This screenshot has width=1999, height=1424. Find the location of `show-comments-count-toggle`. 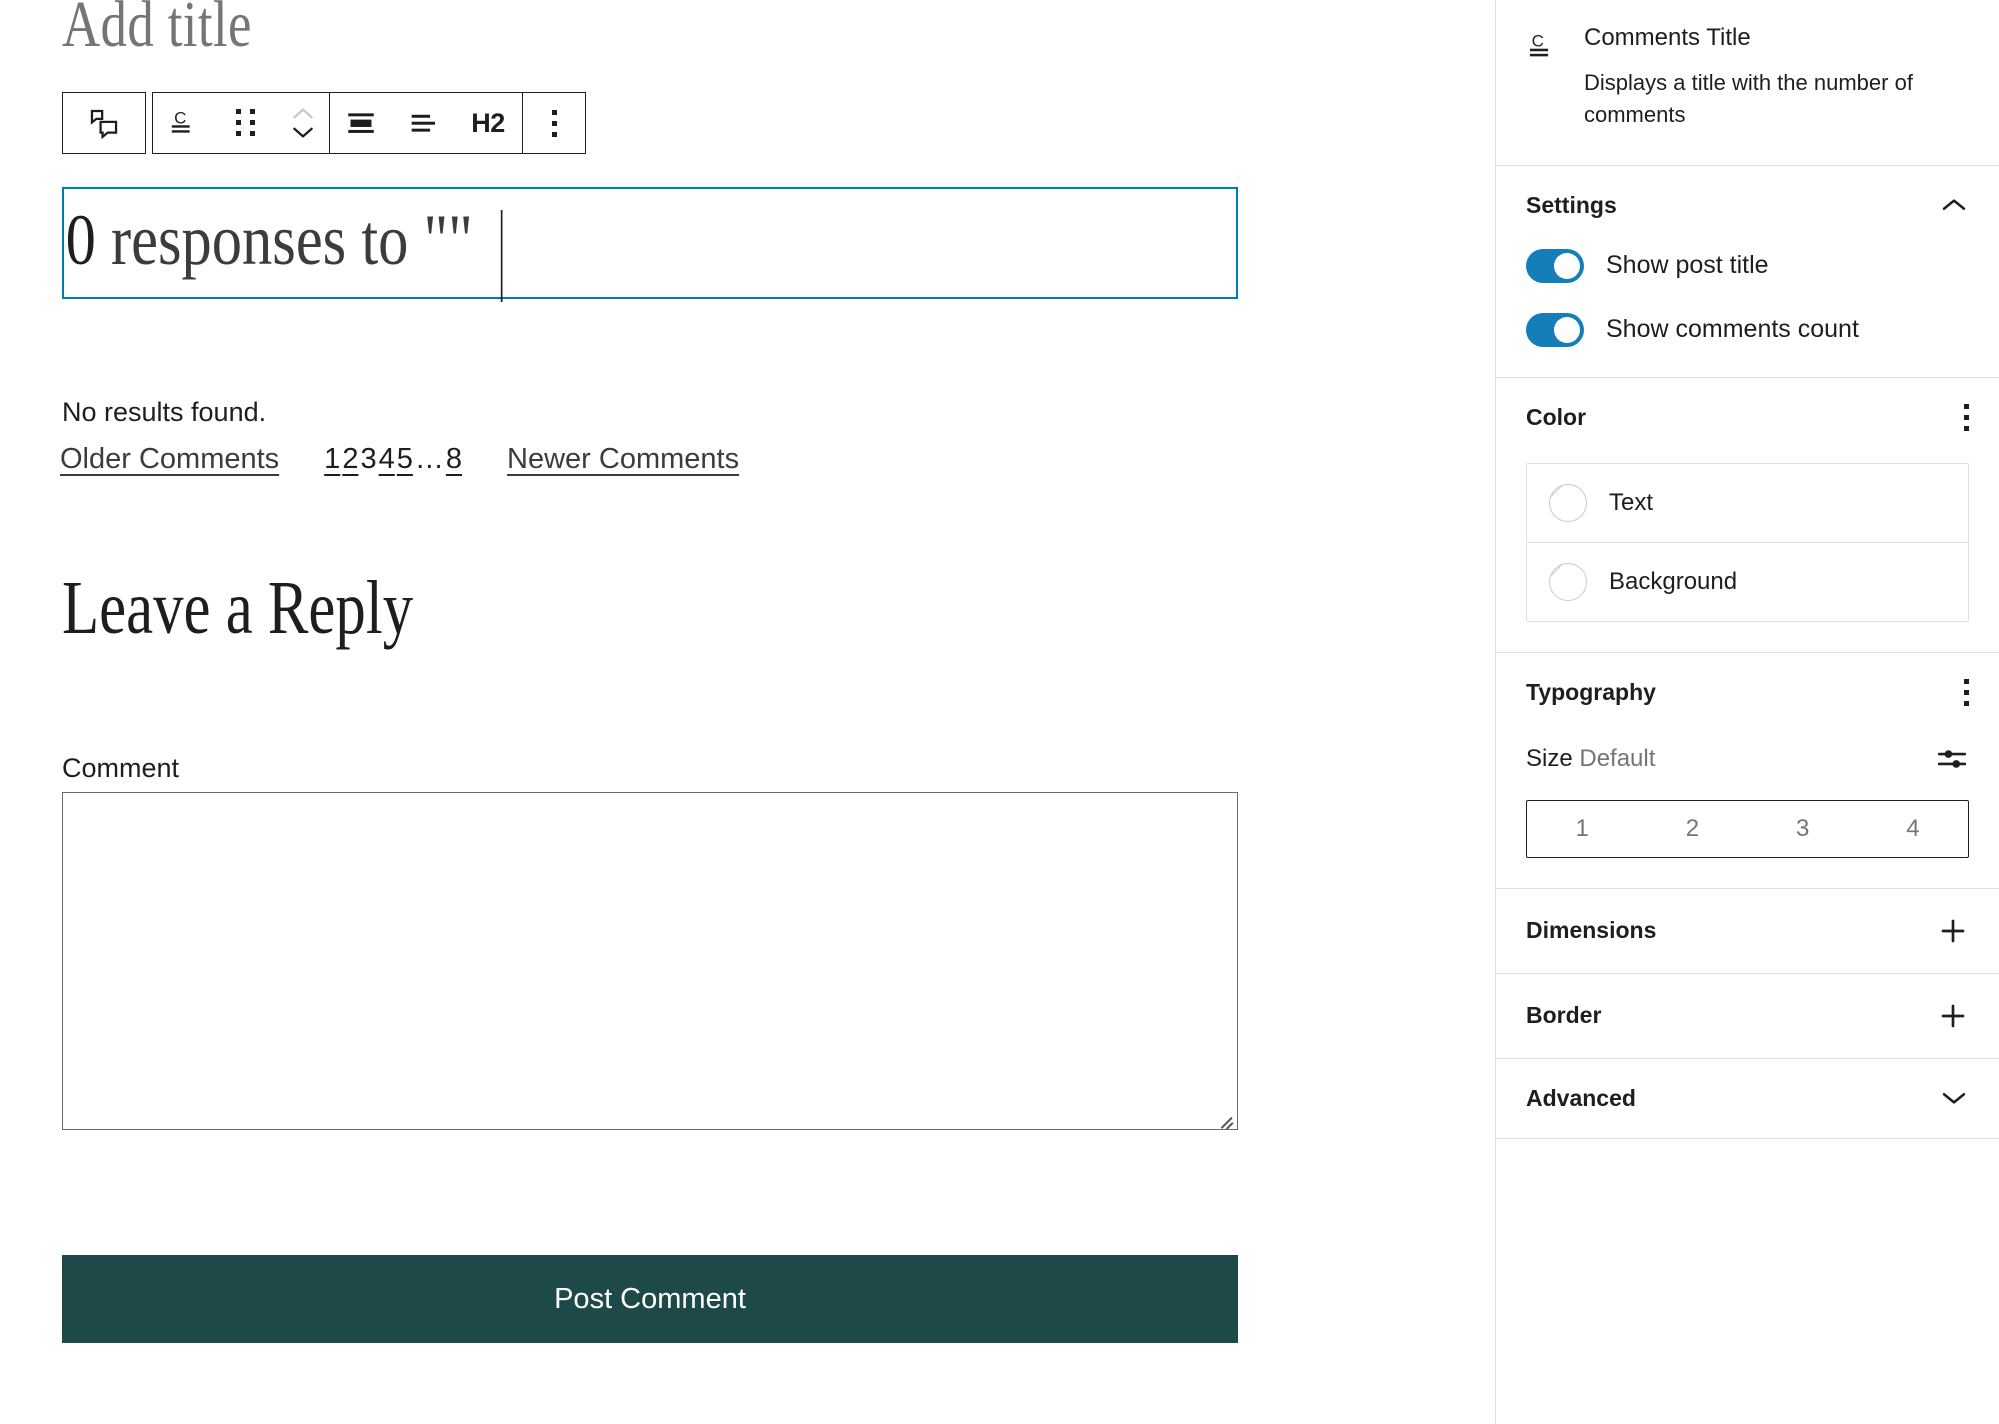

show-comments-count-toggle is located at coordinates (1555, 329).